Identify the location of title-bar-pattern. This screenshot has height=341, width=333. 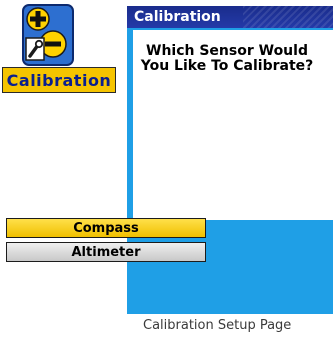
(288, 17).